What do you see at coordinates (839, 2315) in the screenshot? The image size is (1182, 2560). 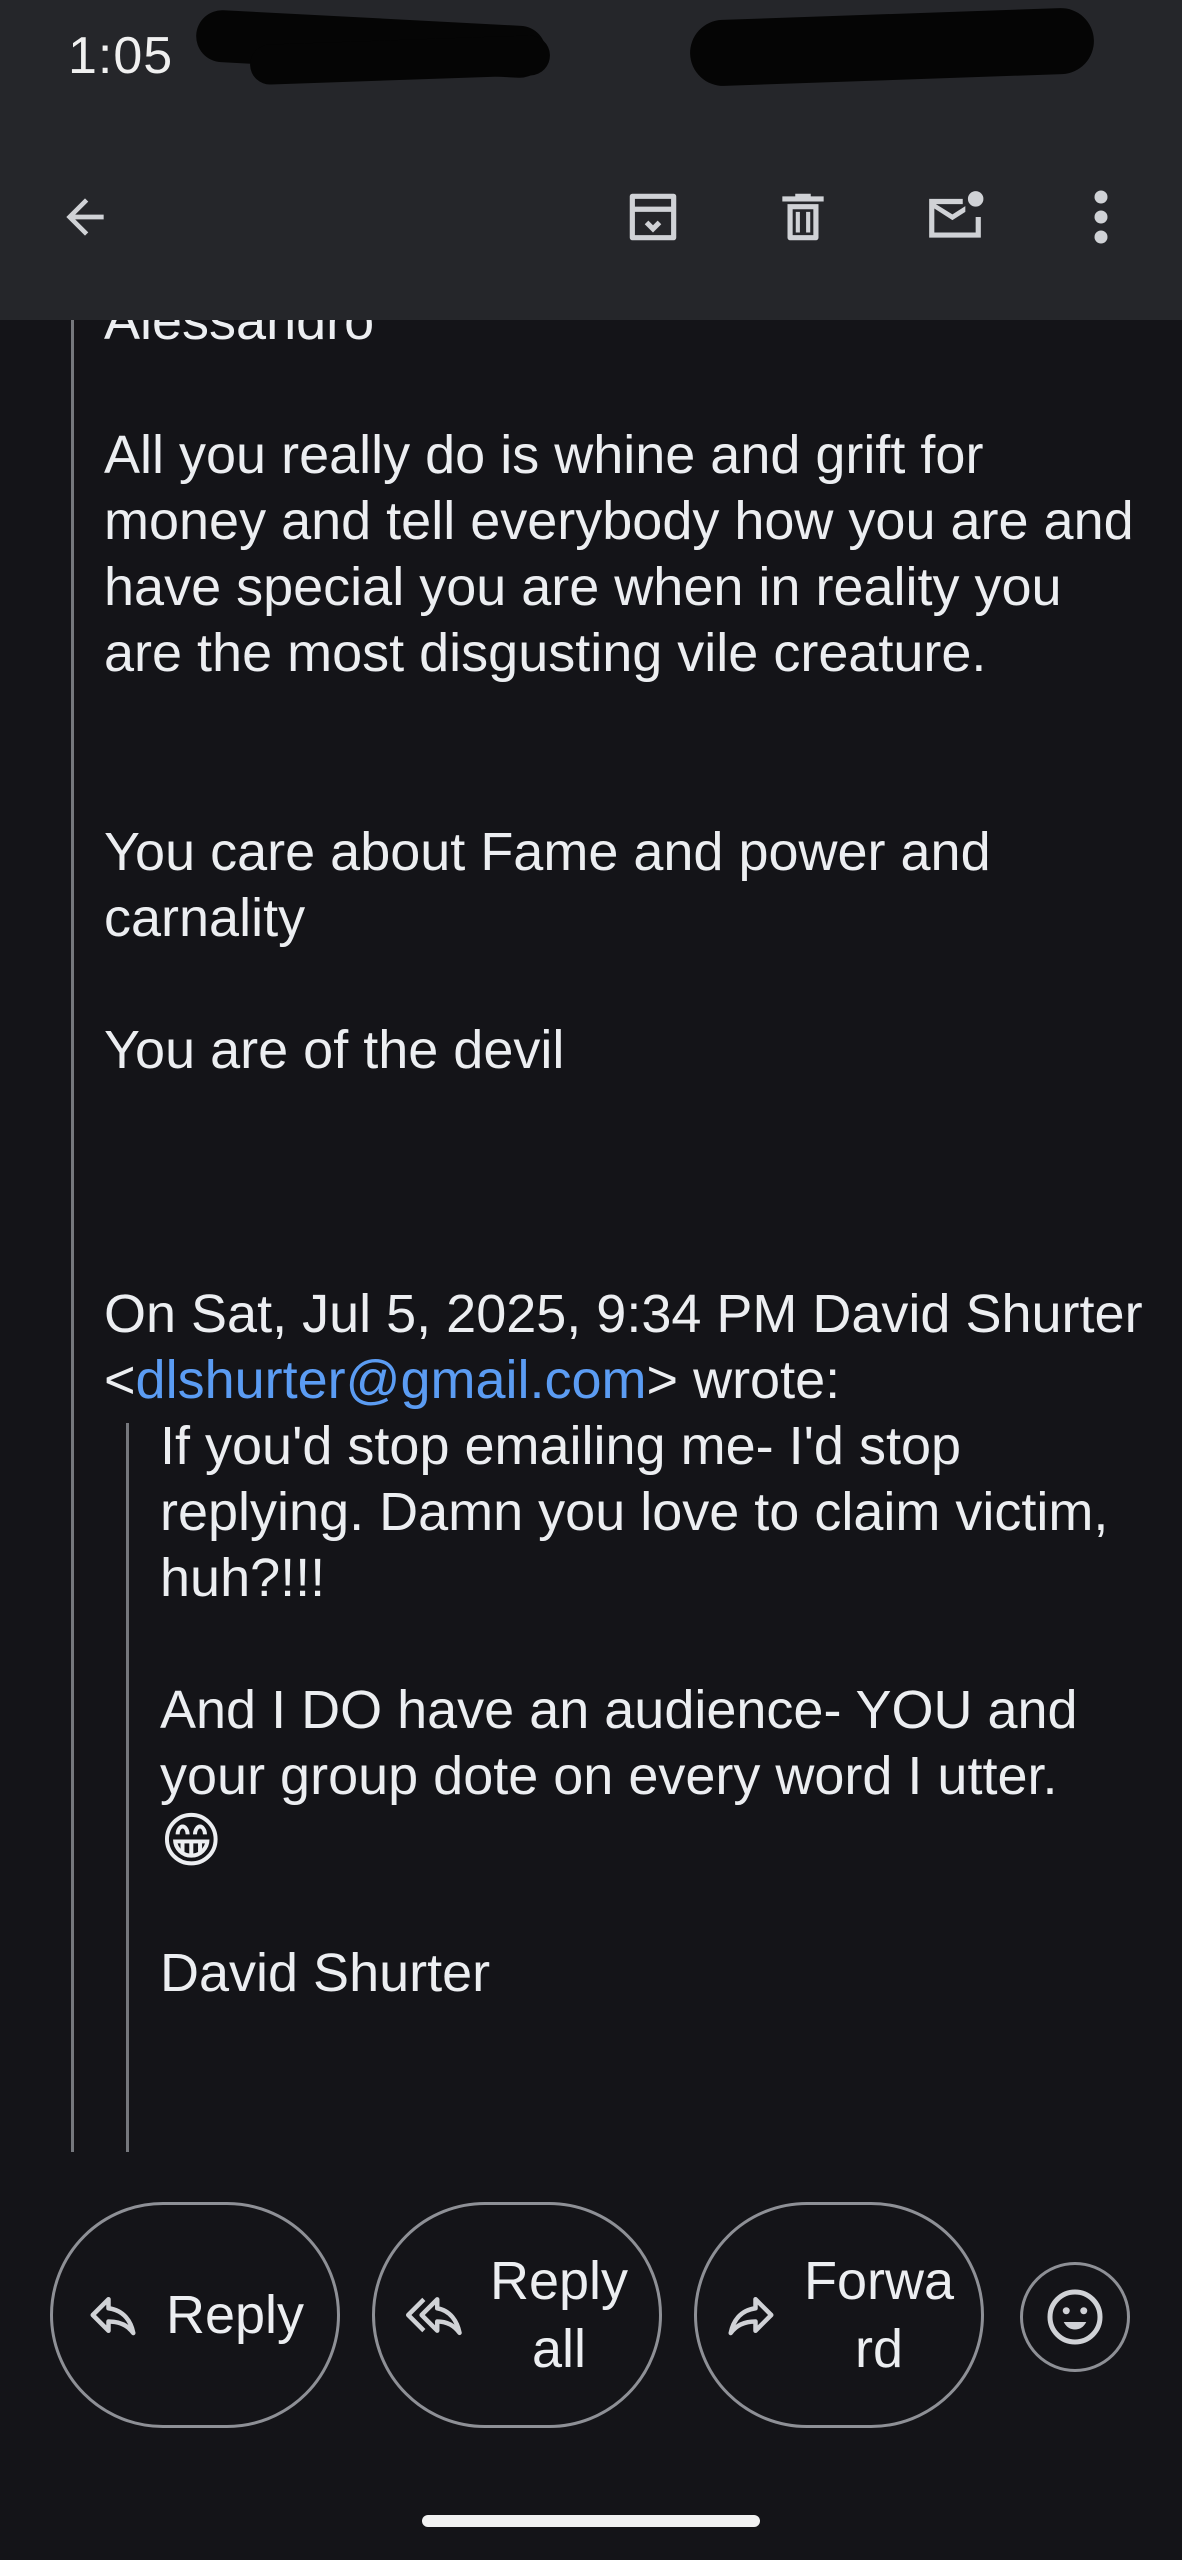 I see `forward-button: Forwa rd` at bounding box center [839, 2315].